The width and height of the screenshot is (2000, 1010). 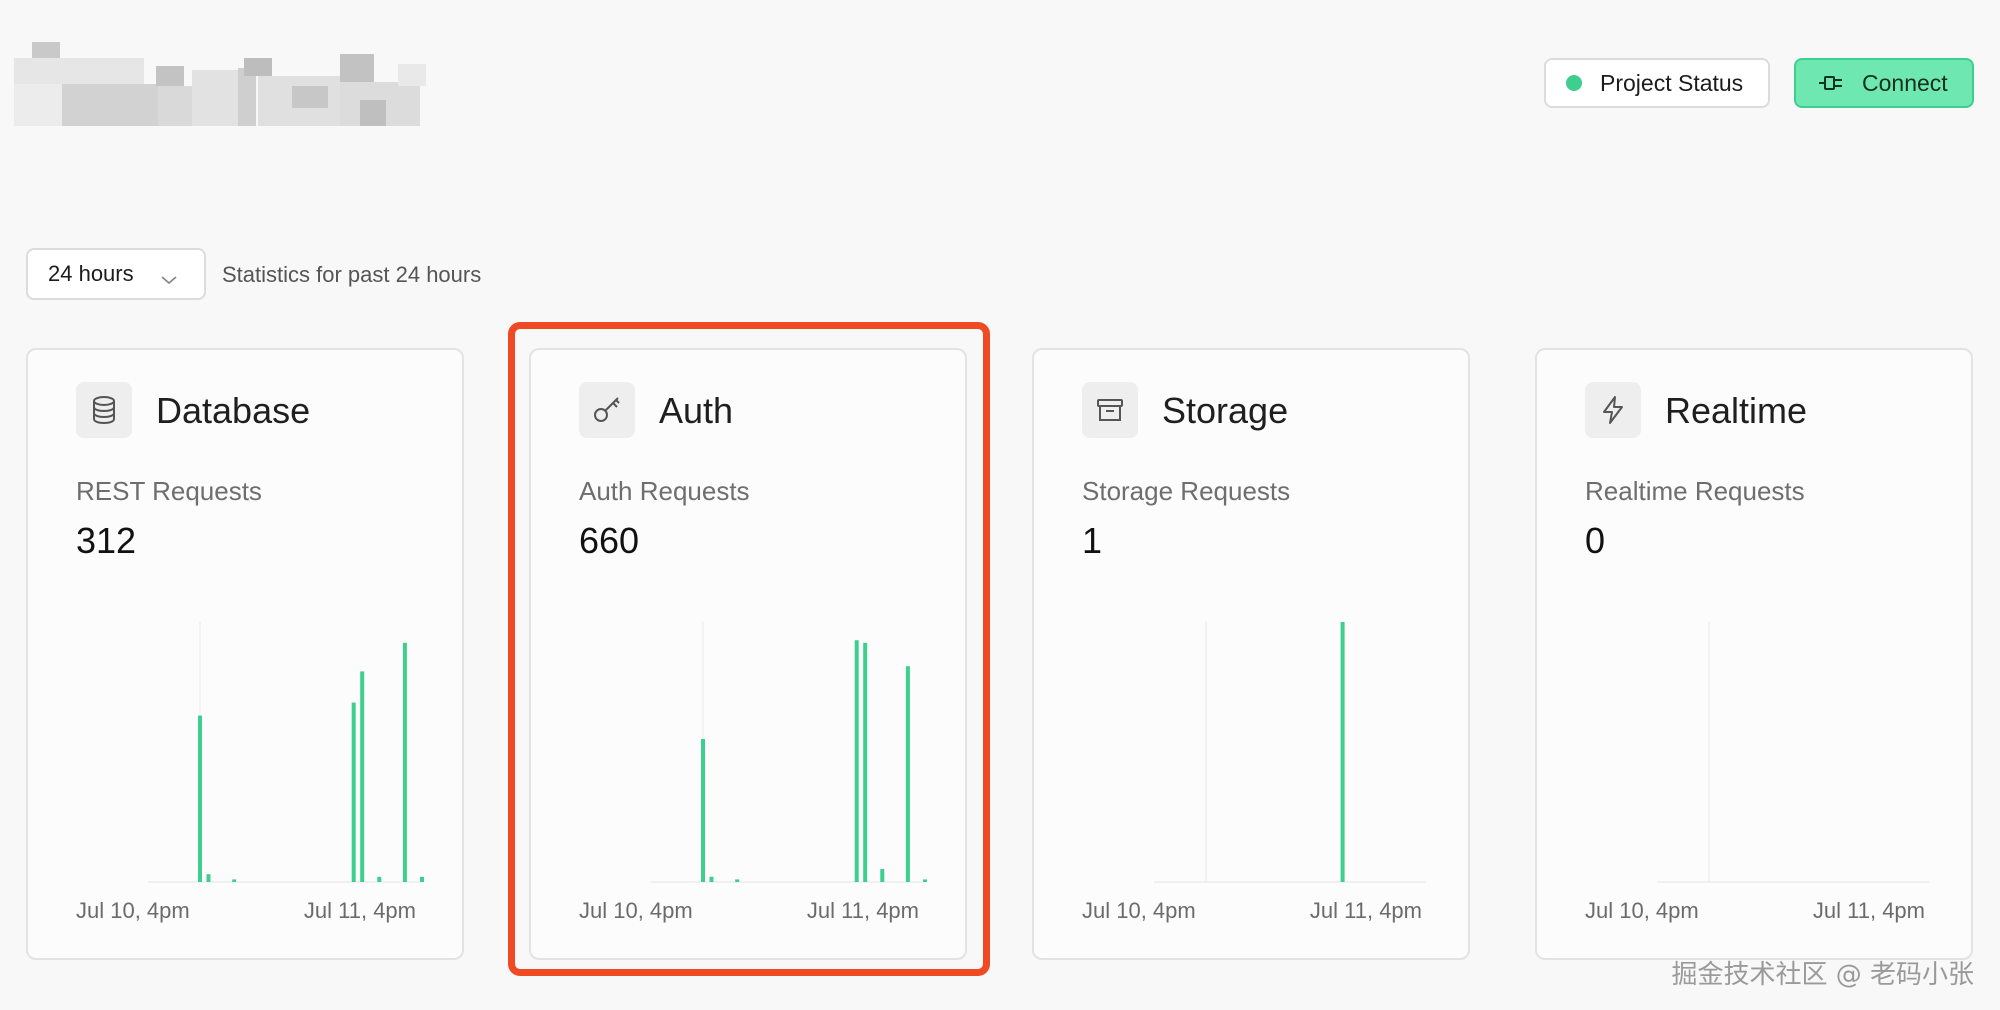 I want to click on period-select: 24 hours, so click(x=116, y=274).